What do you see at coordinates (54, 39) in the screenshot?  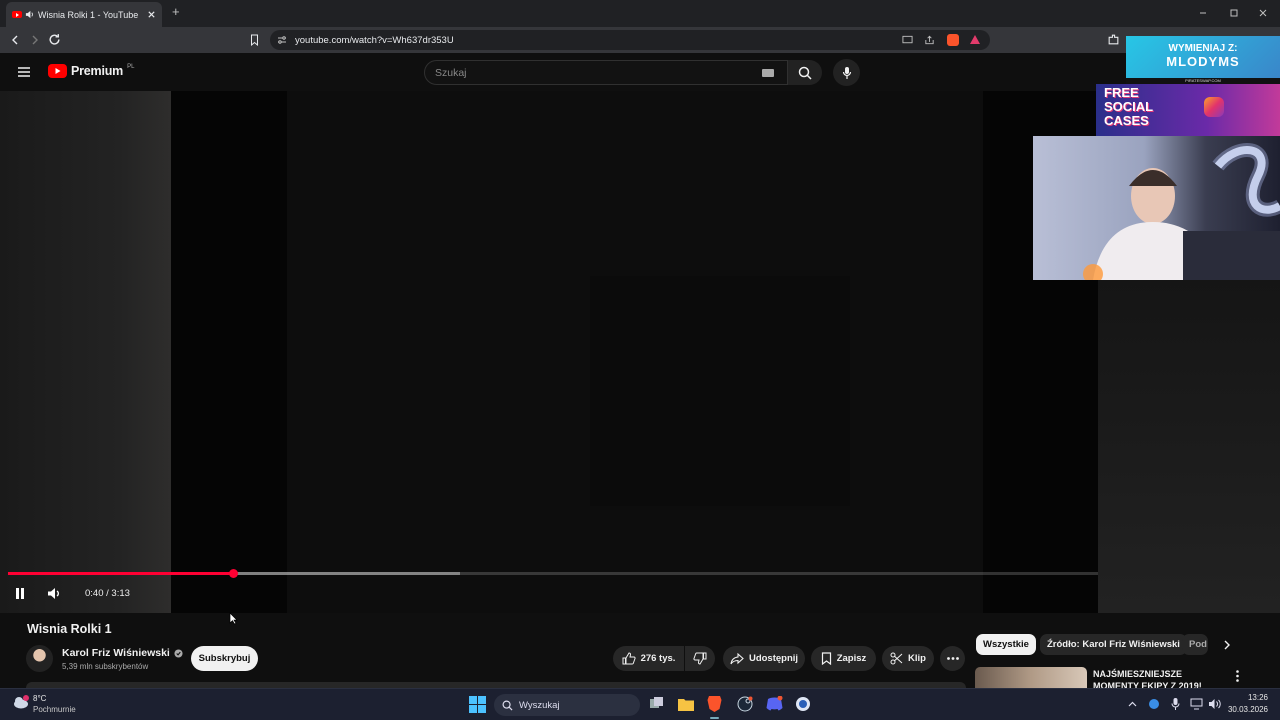 I see `reload-icon` at bounding box center [54, 39].